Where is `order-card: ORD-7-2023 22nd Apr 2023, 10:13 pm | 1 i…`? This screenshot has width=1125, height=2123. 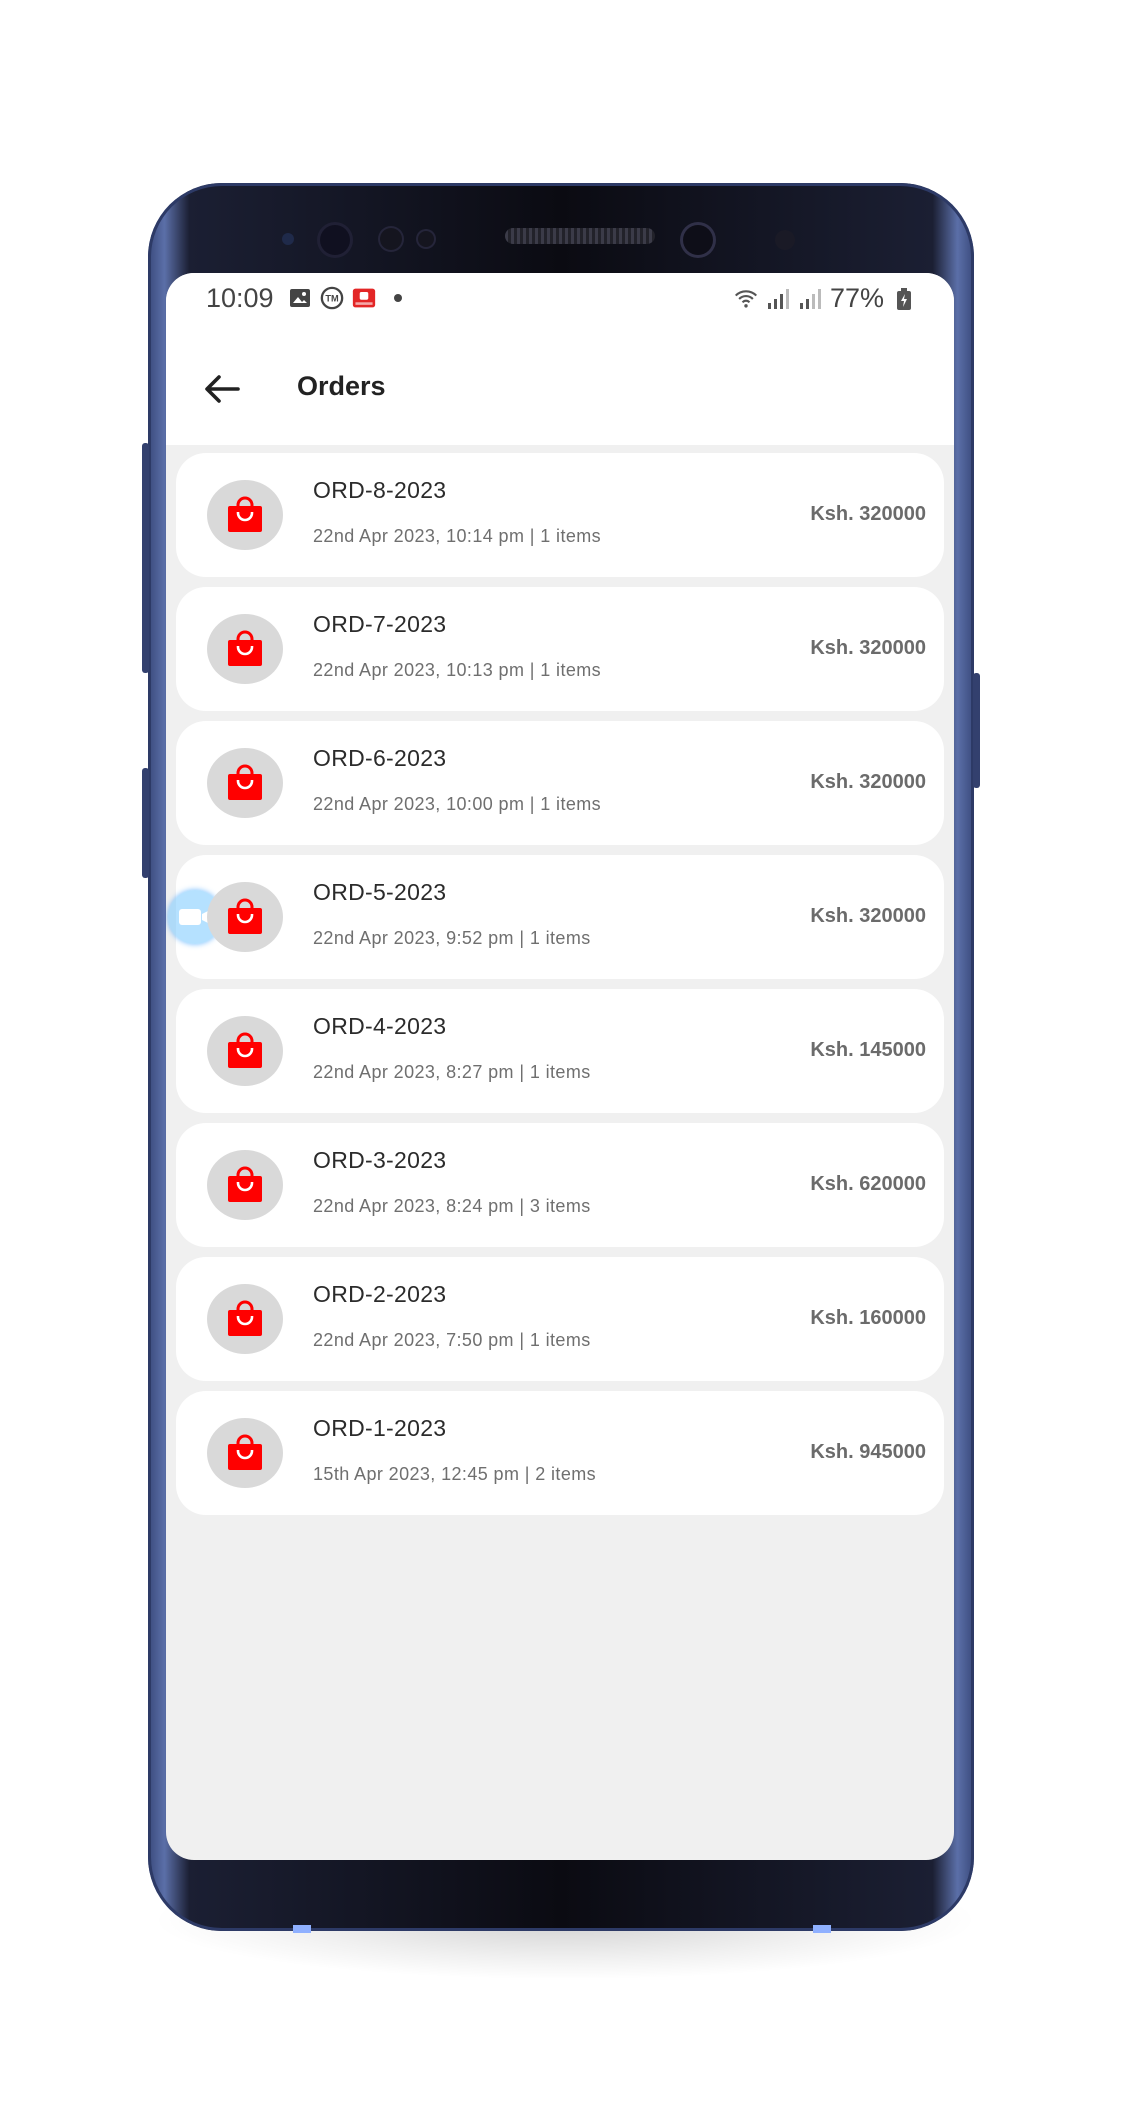 order-card: ORD-7-2023 22nd Apr 2023, 10:13 pm | 1 i… is located at coordinates (560, 649).